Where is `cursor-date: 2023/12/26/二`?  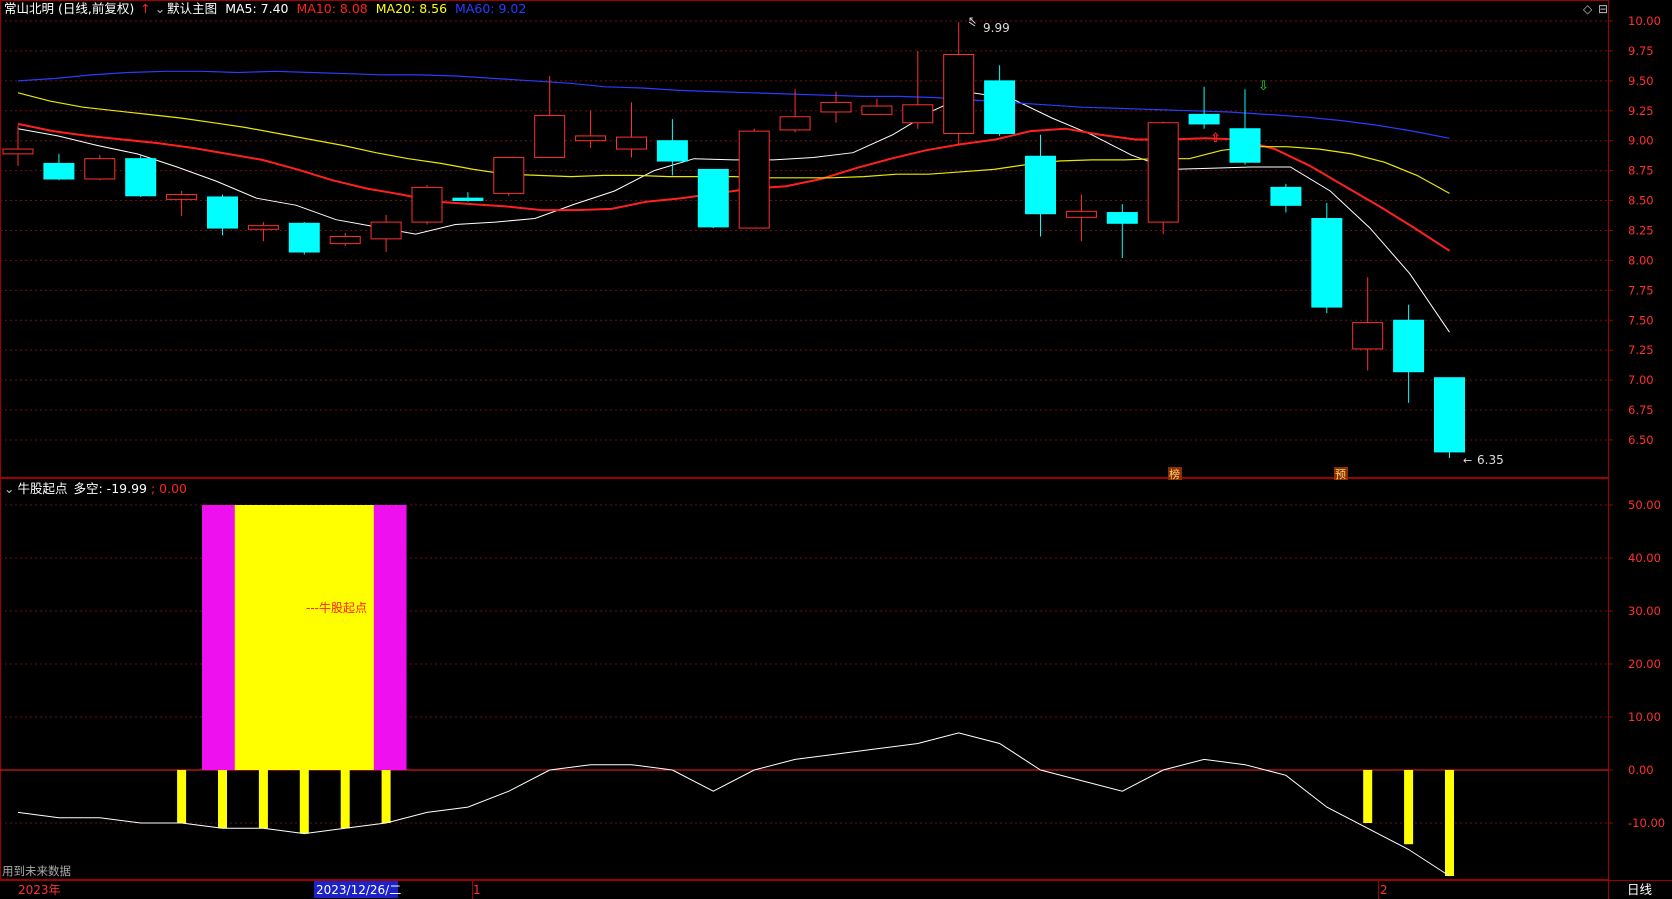
cursor-date: 2023/12/26/二 is located at coordinates (357, 889).